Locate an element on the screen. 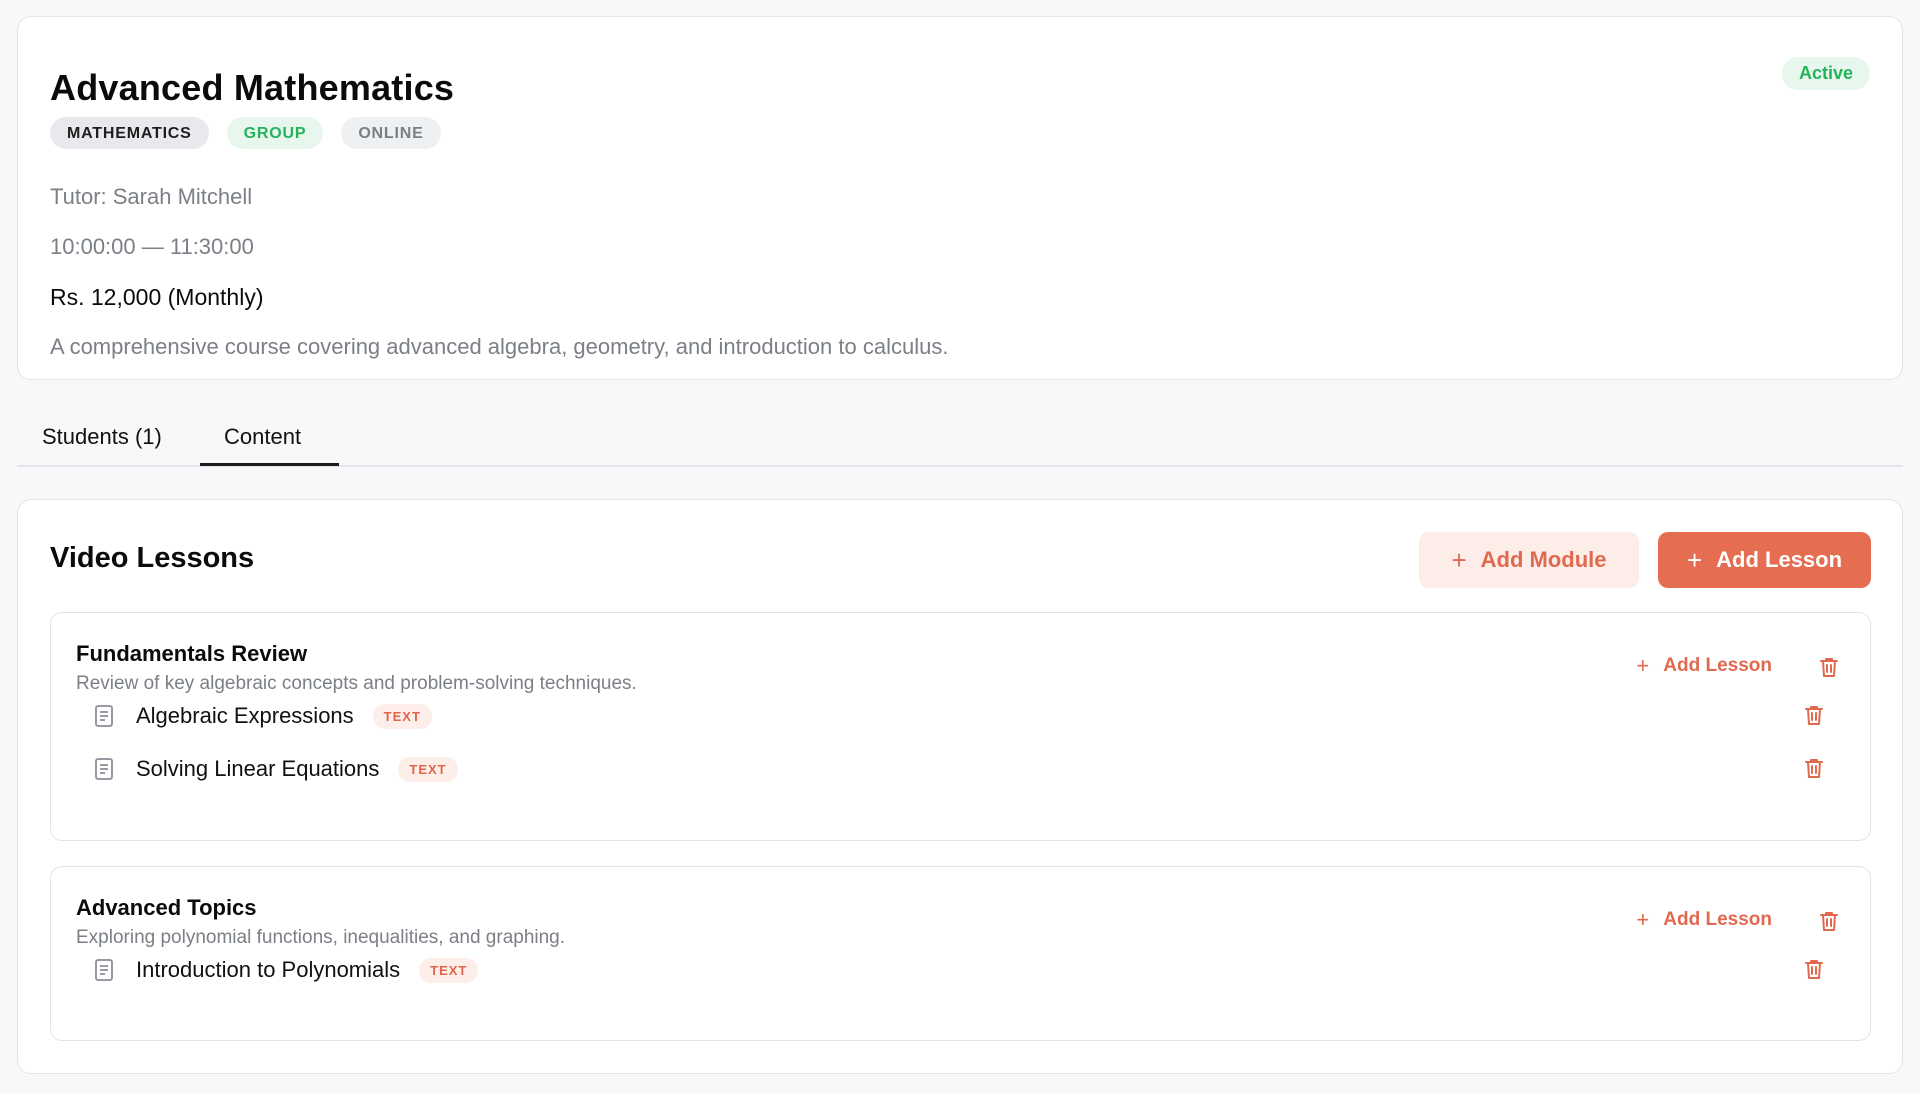 The width and height of the screenshot is (1920, 1094). module-title: Advanced Topics is located at coordinates (166, 907).